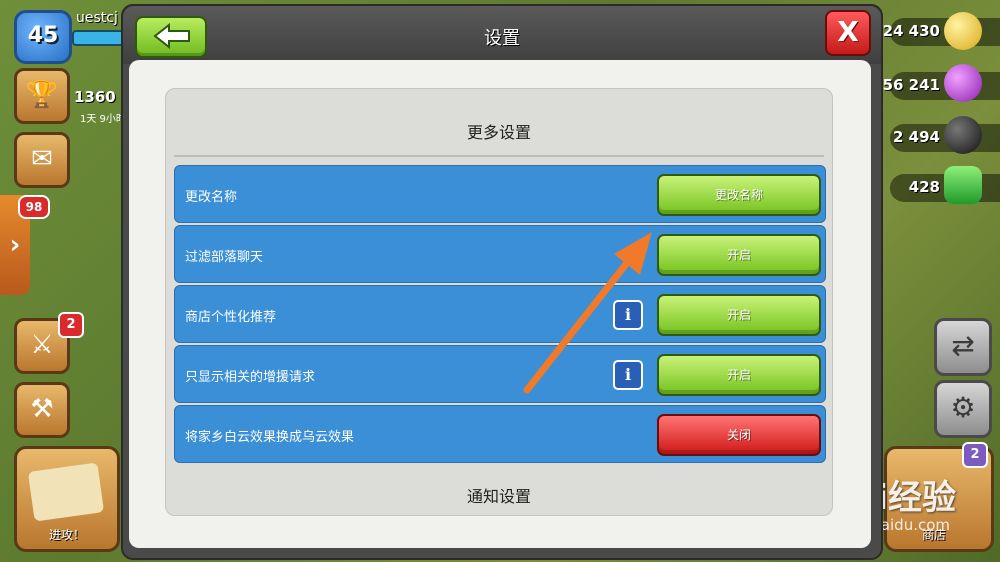  What do you see at coordinates (15, 245) in the screenshot?
I see `chevron-right-icon: ›` at bounding box center [15, 245].